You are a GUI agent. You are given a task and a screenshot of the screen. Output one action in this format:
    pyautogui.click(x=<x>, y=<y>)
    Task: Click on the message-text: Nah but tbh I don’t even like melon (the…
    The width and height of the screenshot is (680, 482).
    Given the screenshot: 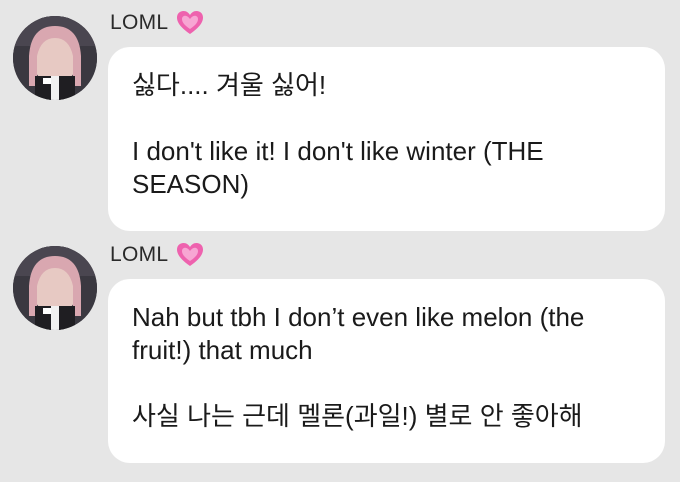 What is the action you would take?
    pyautogui.click(x=358, y=333)
    